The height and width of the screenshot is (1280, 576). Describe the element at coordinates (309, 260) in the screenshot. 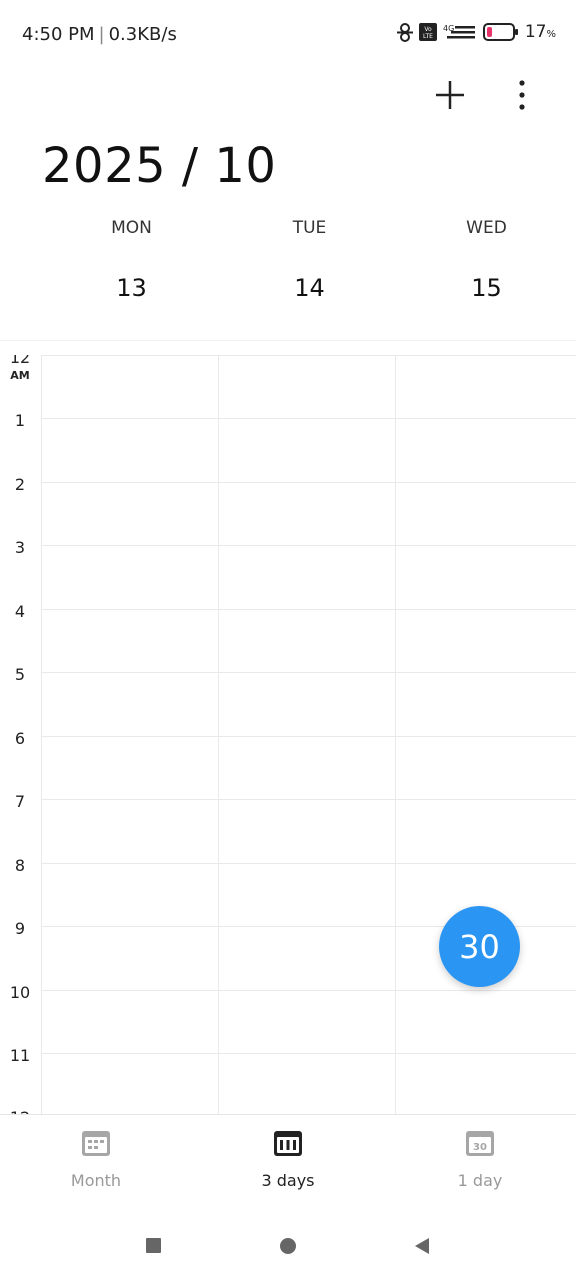

I see `day-header-tue: TUE 14` at that location.